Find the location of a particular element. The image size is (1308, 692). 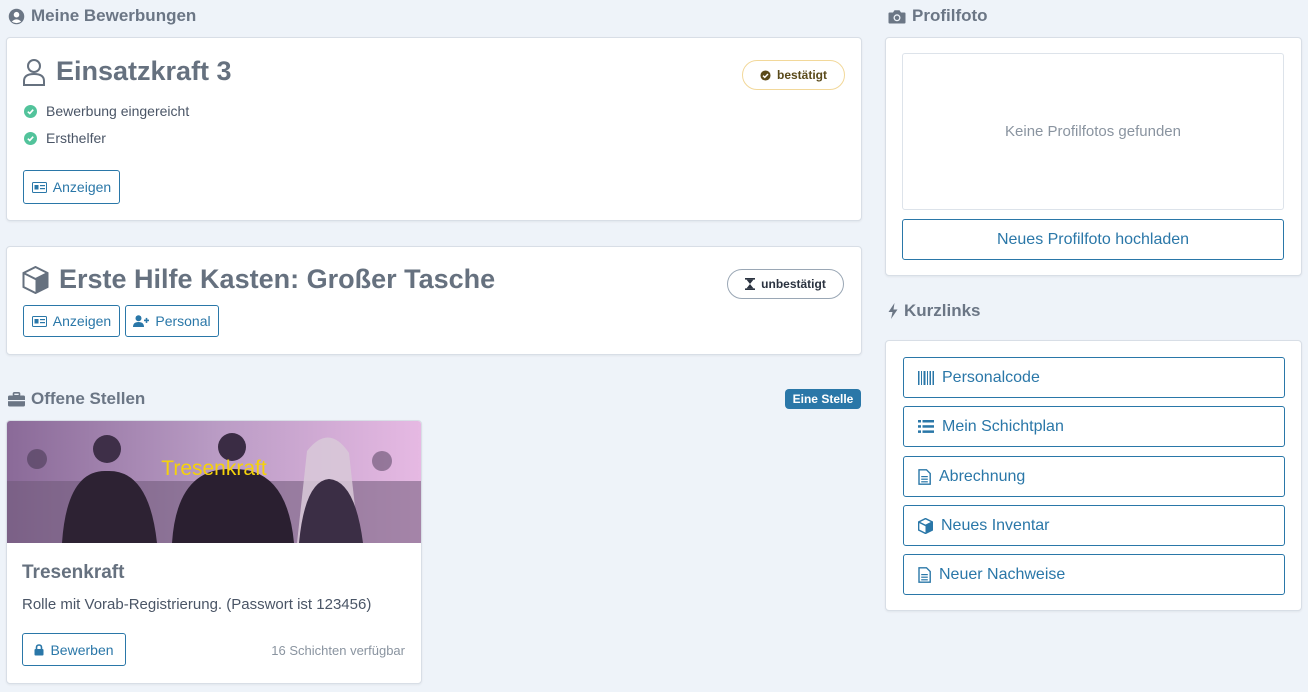

quicklinks-title-text: Kurzlinks is located at coordinates (942, 310).